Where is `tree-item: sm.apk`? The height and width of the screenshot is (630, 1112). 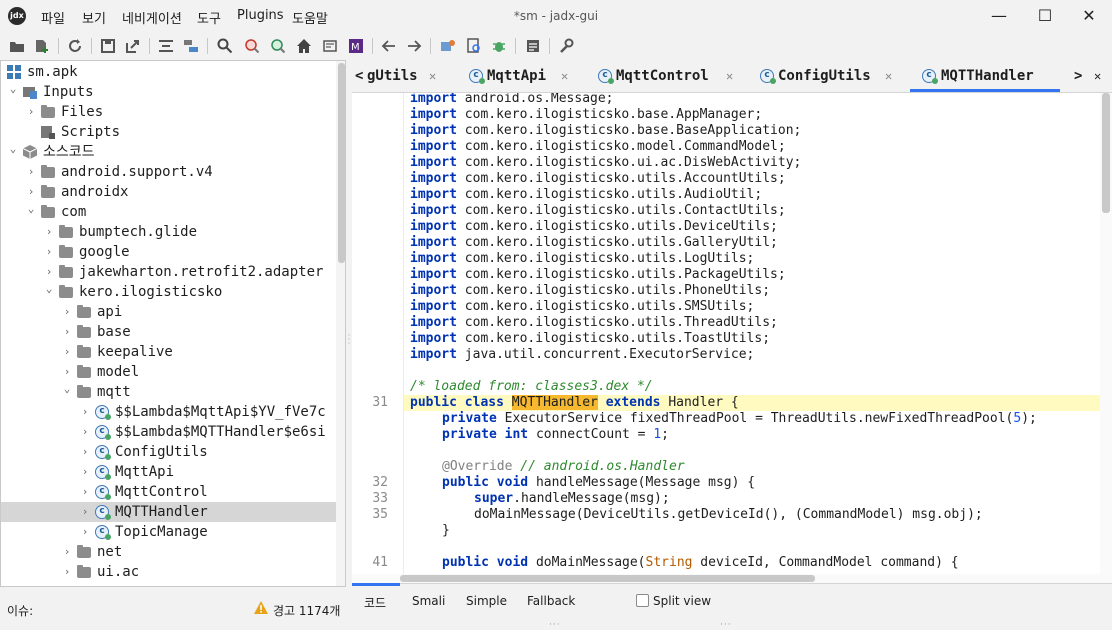
tree-item: sm.apk is located at coordinates (173, 72).